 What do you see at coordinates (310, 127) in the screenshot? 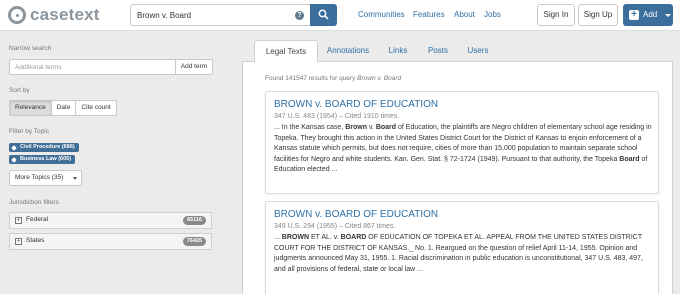
I see `snippet-text: ... In the Kansas case,` at bounding box center [310, 127].